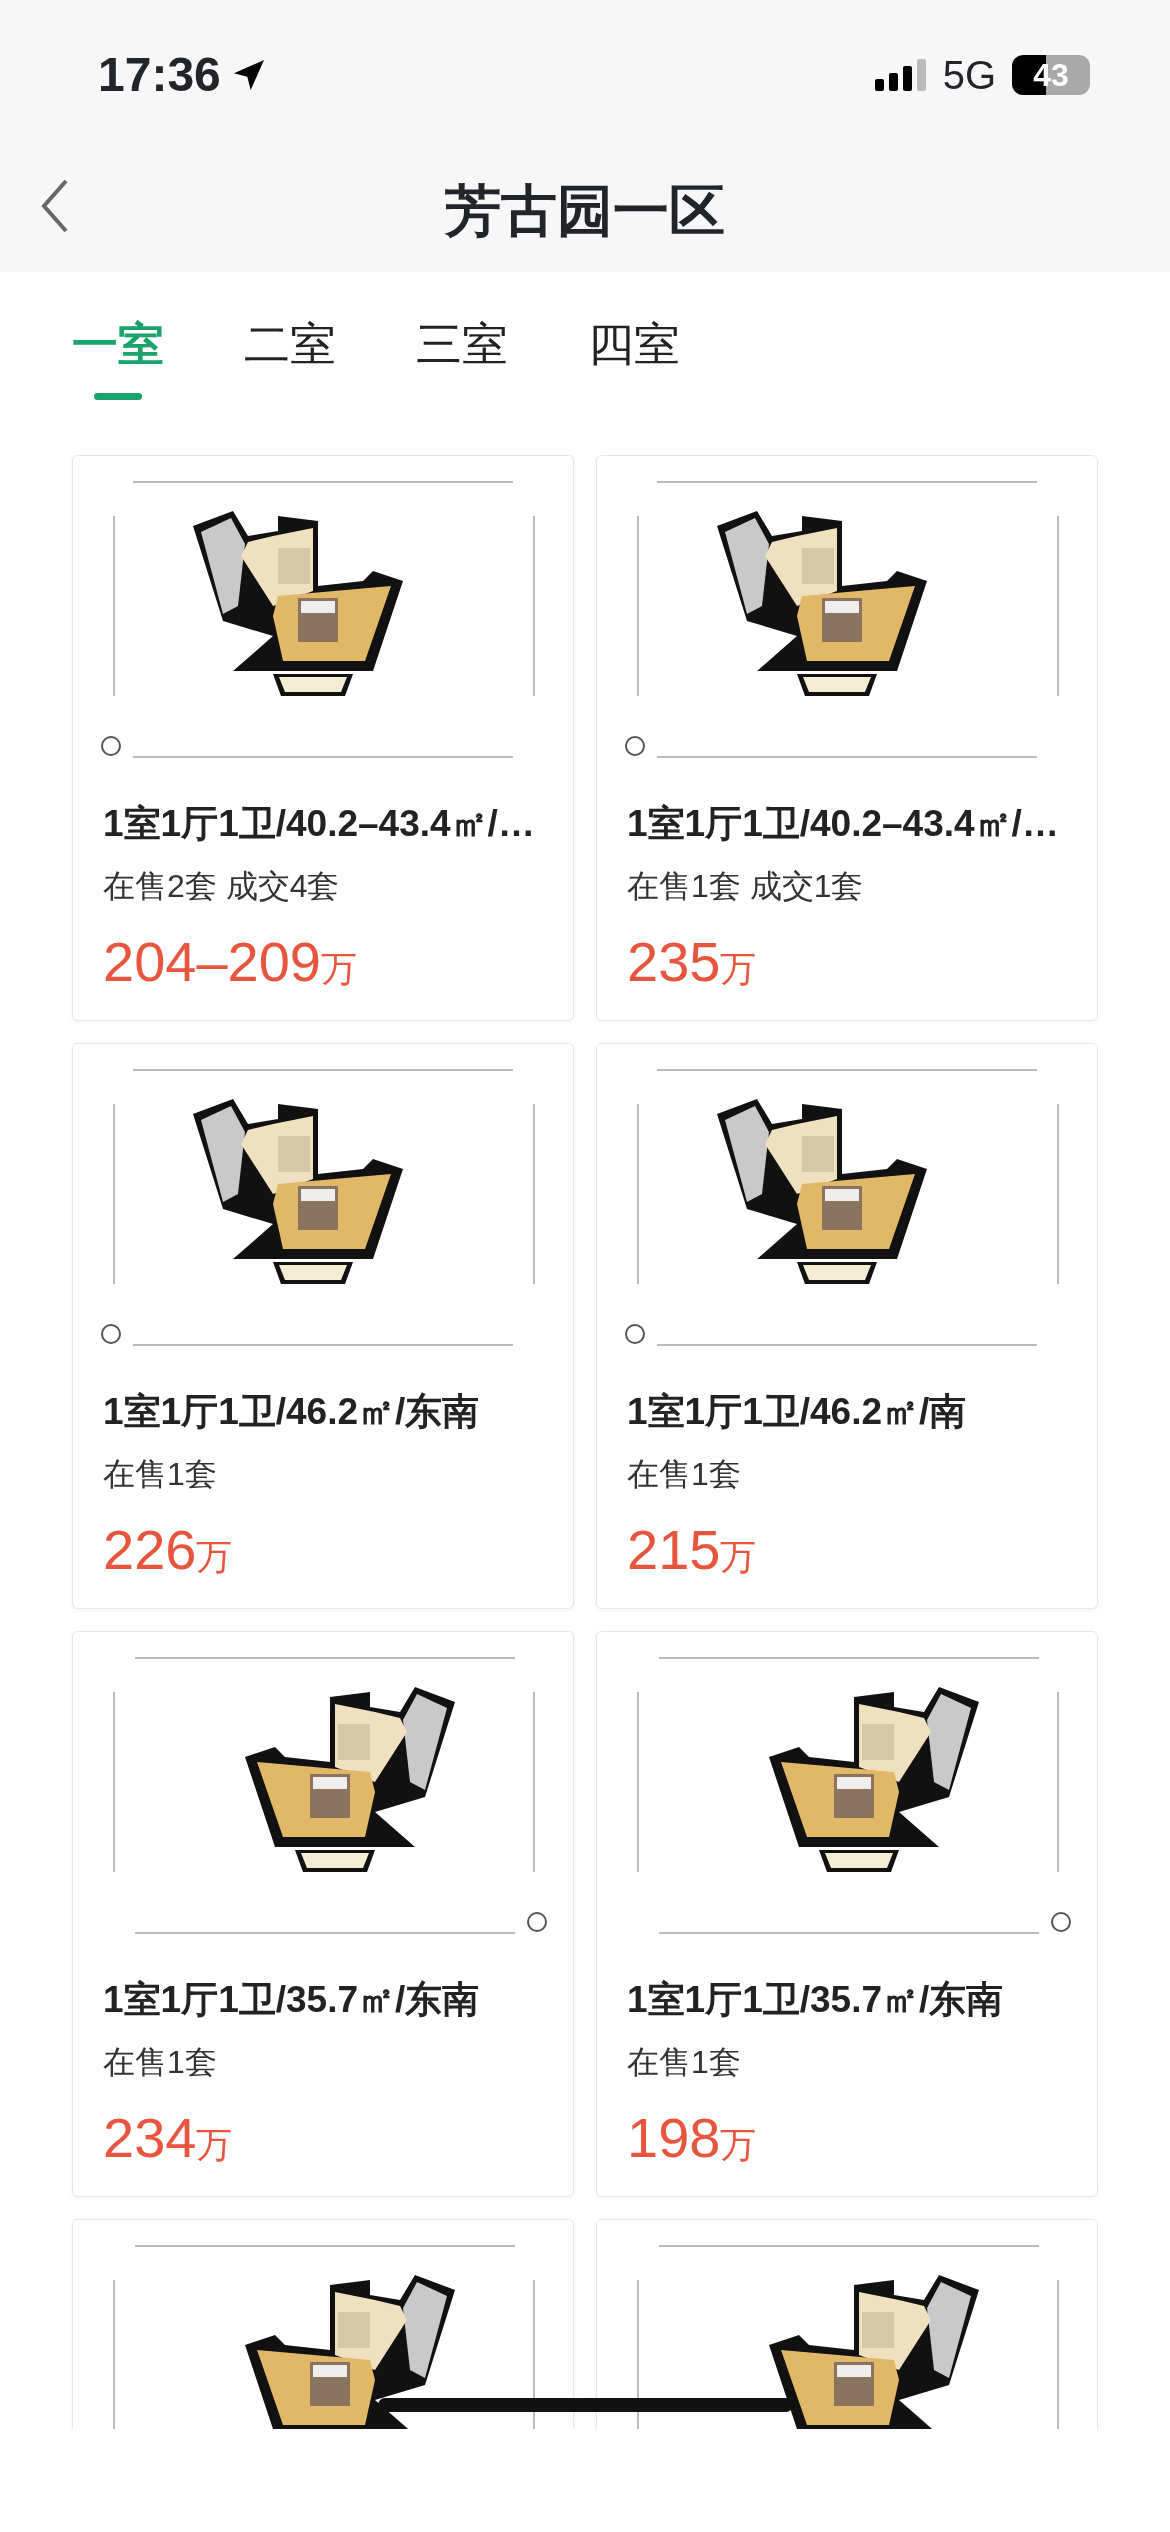 This screenshot has height=2532, width=1170. I want to click on listing-card: 1室1厅1卫/40.2–43.4㎡/… 在售1套 成交1套 235万, so click(847, 738).